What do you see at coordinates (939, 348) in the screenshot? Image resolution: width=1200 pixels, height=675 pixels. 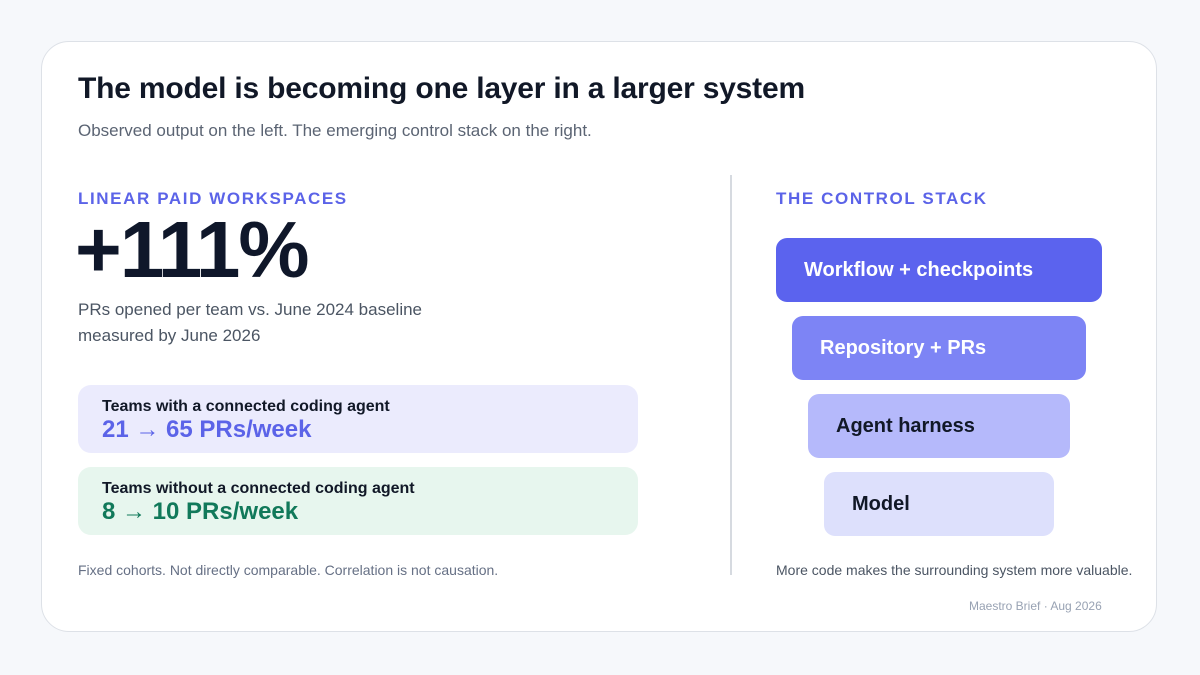 I see `stack-layer-repository: Repository + PRs` at bounding box center [939, 348].